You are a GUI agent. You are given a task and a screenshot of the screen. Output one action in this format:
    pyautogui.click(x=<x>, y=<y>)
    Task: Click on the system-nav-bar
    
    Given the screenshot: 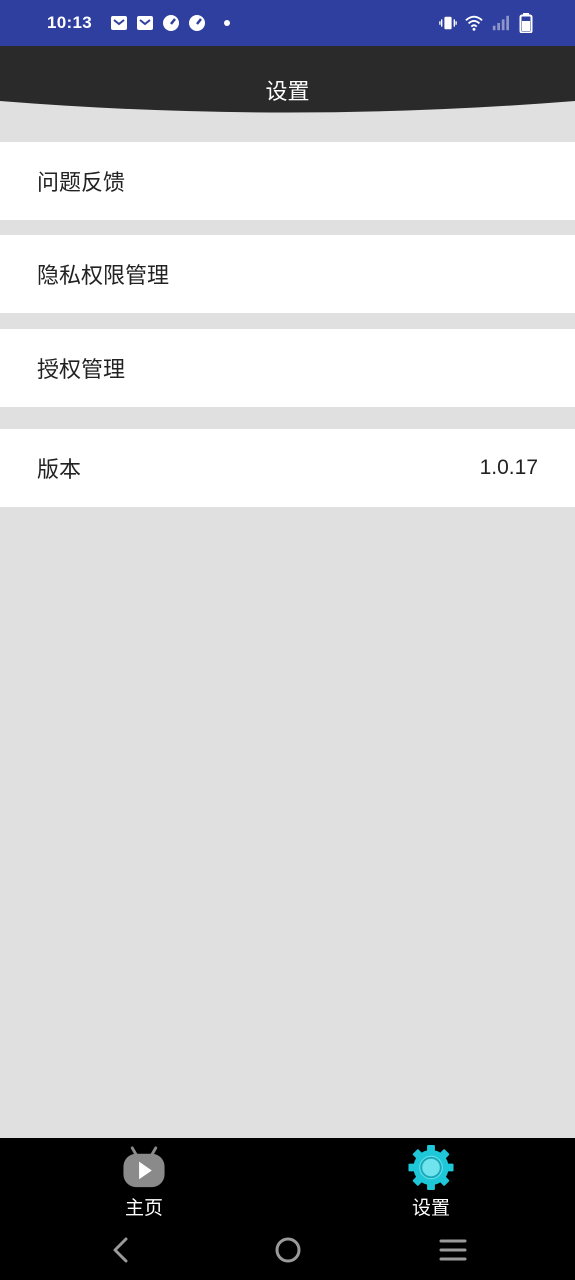 What is the action you would take?
    pyautogui.click(x=287, y=1250)
    